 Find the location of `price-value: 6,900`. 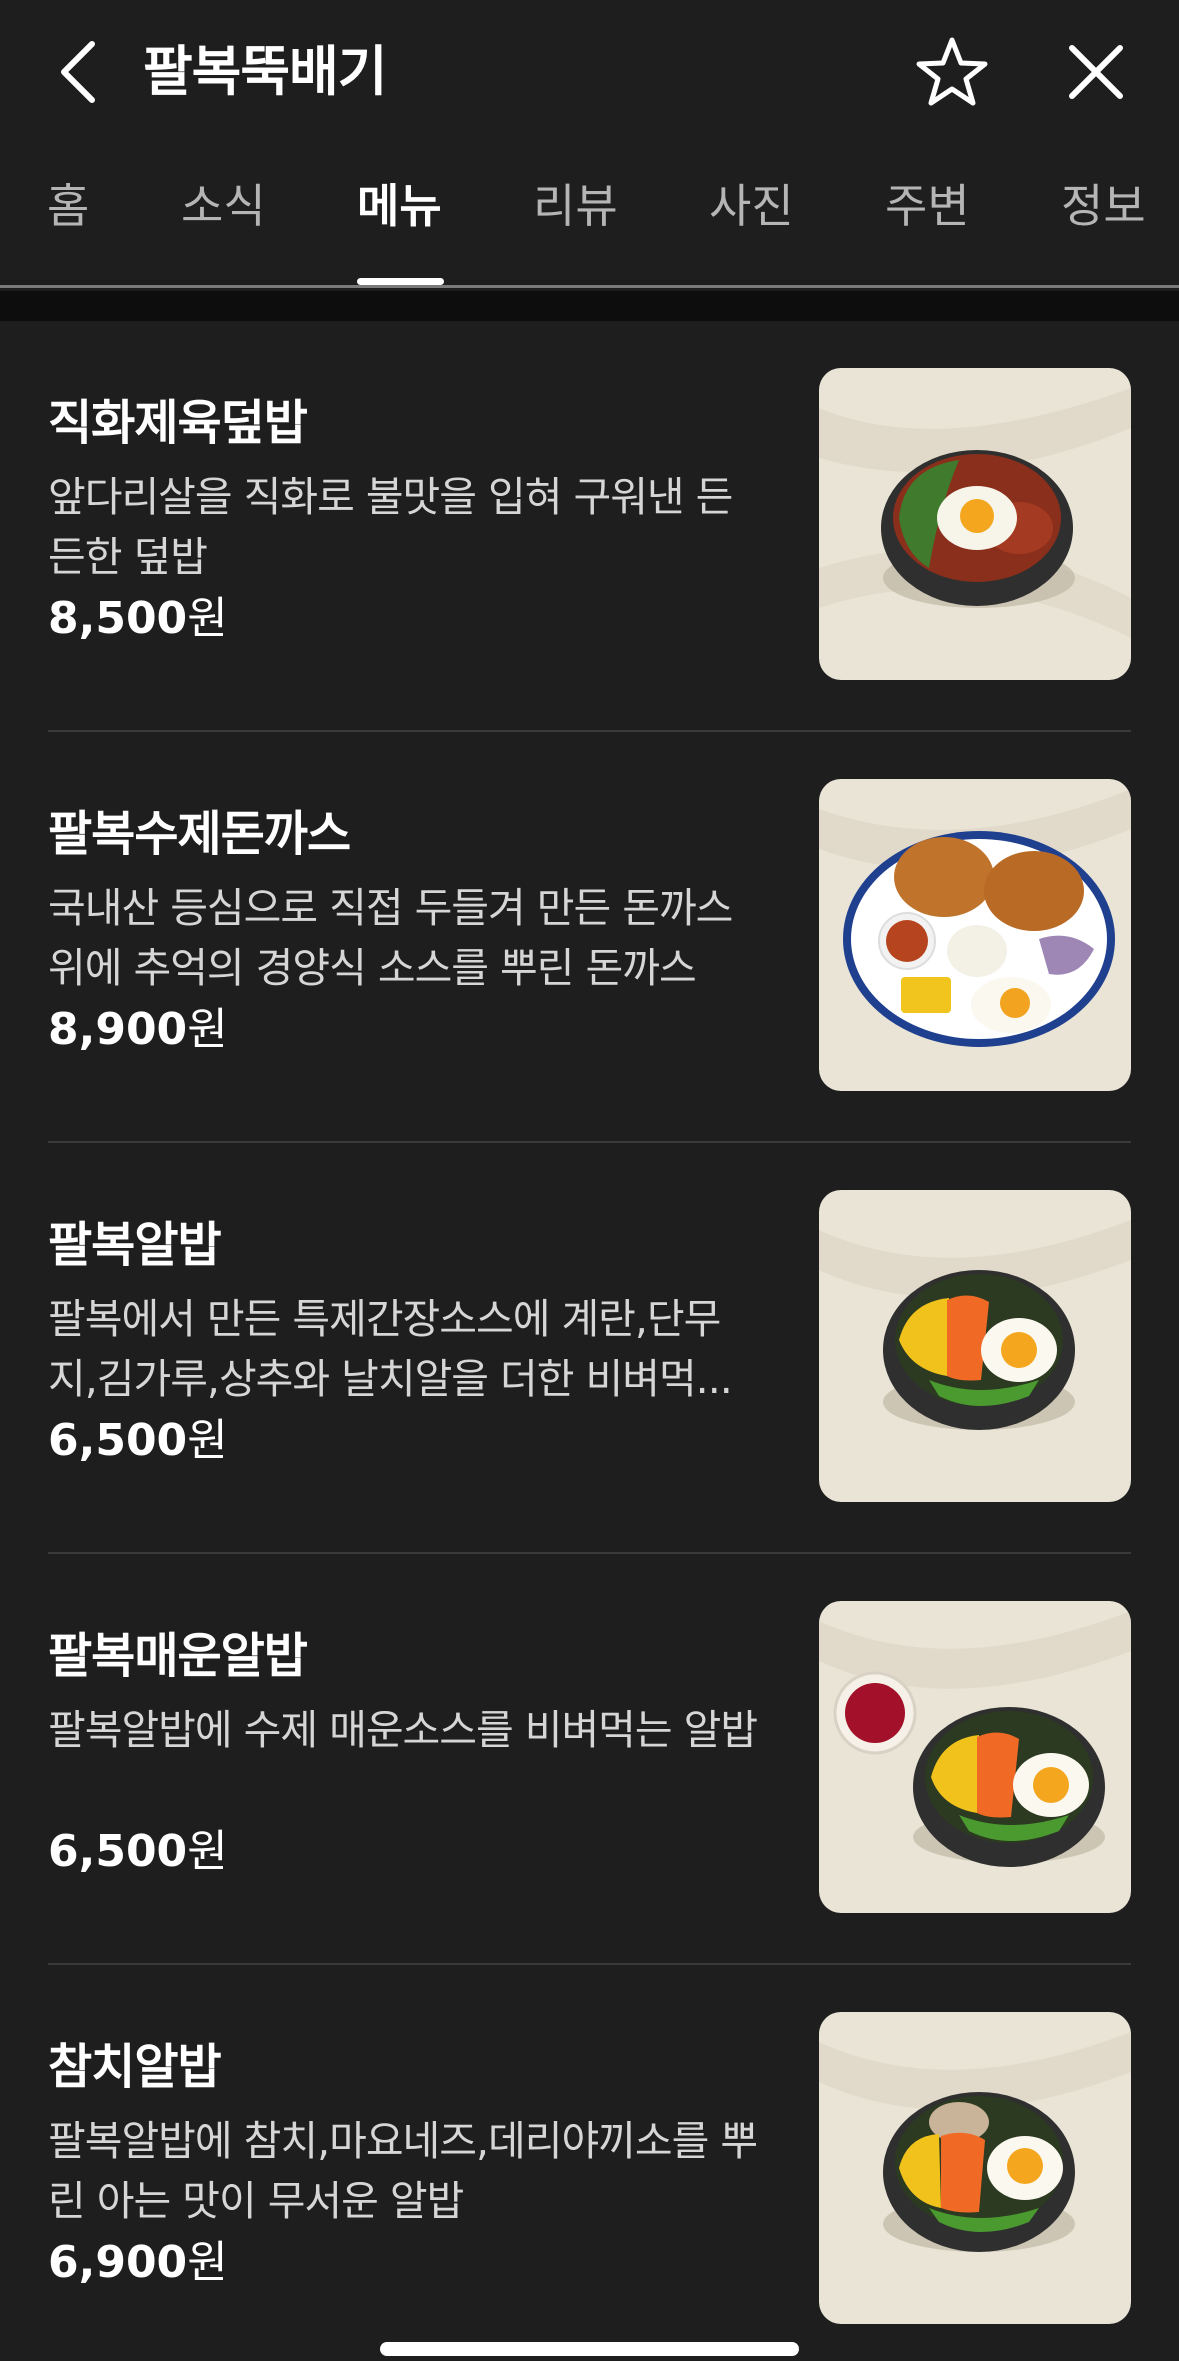

price-value: 6,900 is located at coordinates (118, 2262).